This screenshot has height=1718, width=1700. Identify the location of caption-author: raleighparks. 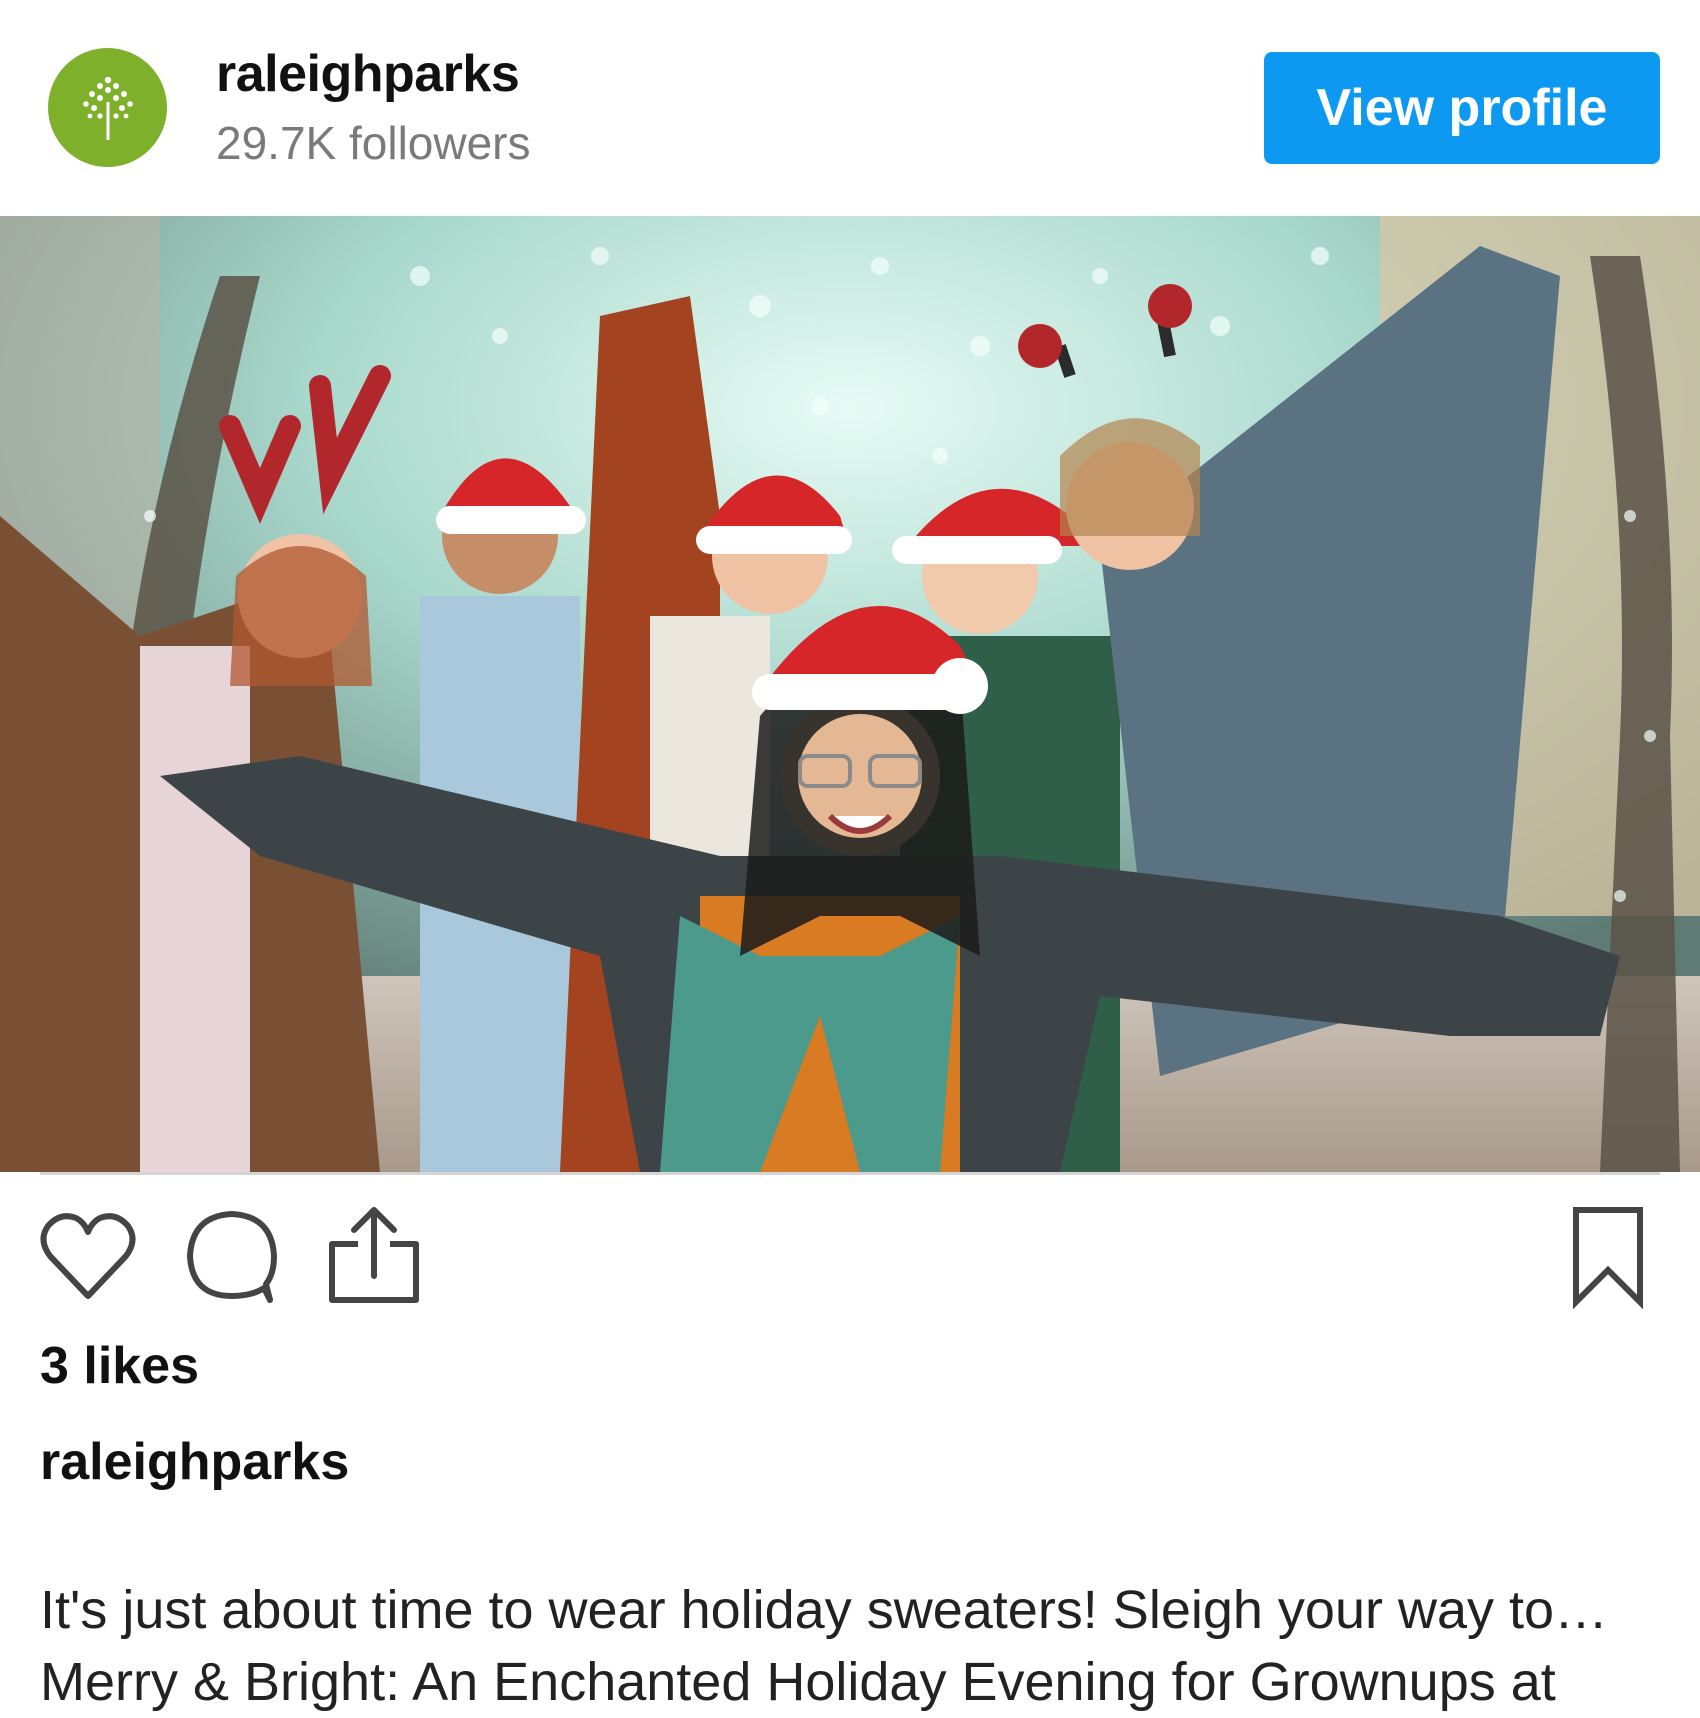
(194, 1462).